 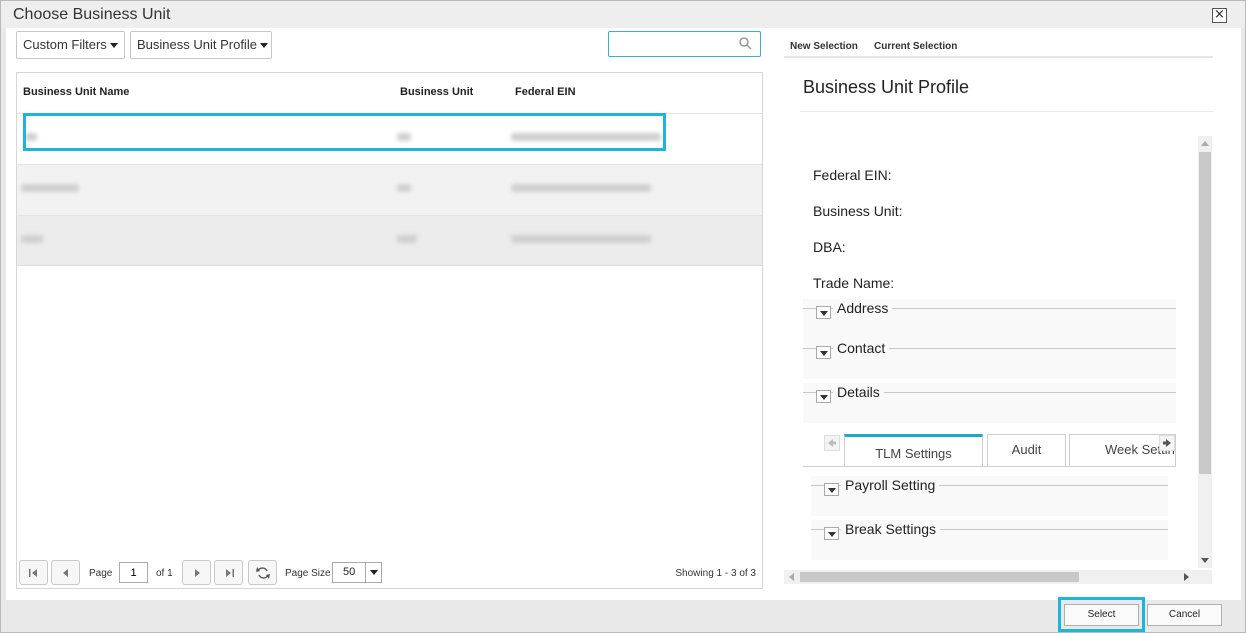 What do you see at coordinates (858, 211) in the screenshot?
I see `field-business-unit: Business Unit:` at bounding box center [858, 211].